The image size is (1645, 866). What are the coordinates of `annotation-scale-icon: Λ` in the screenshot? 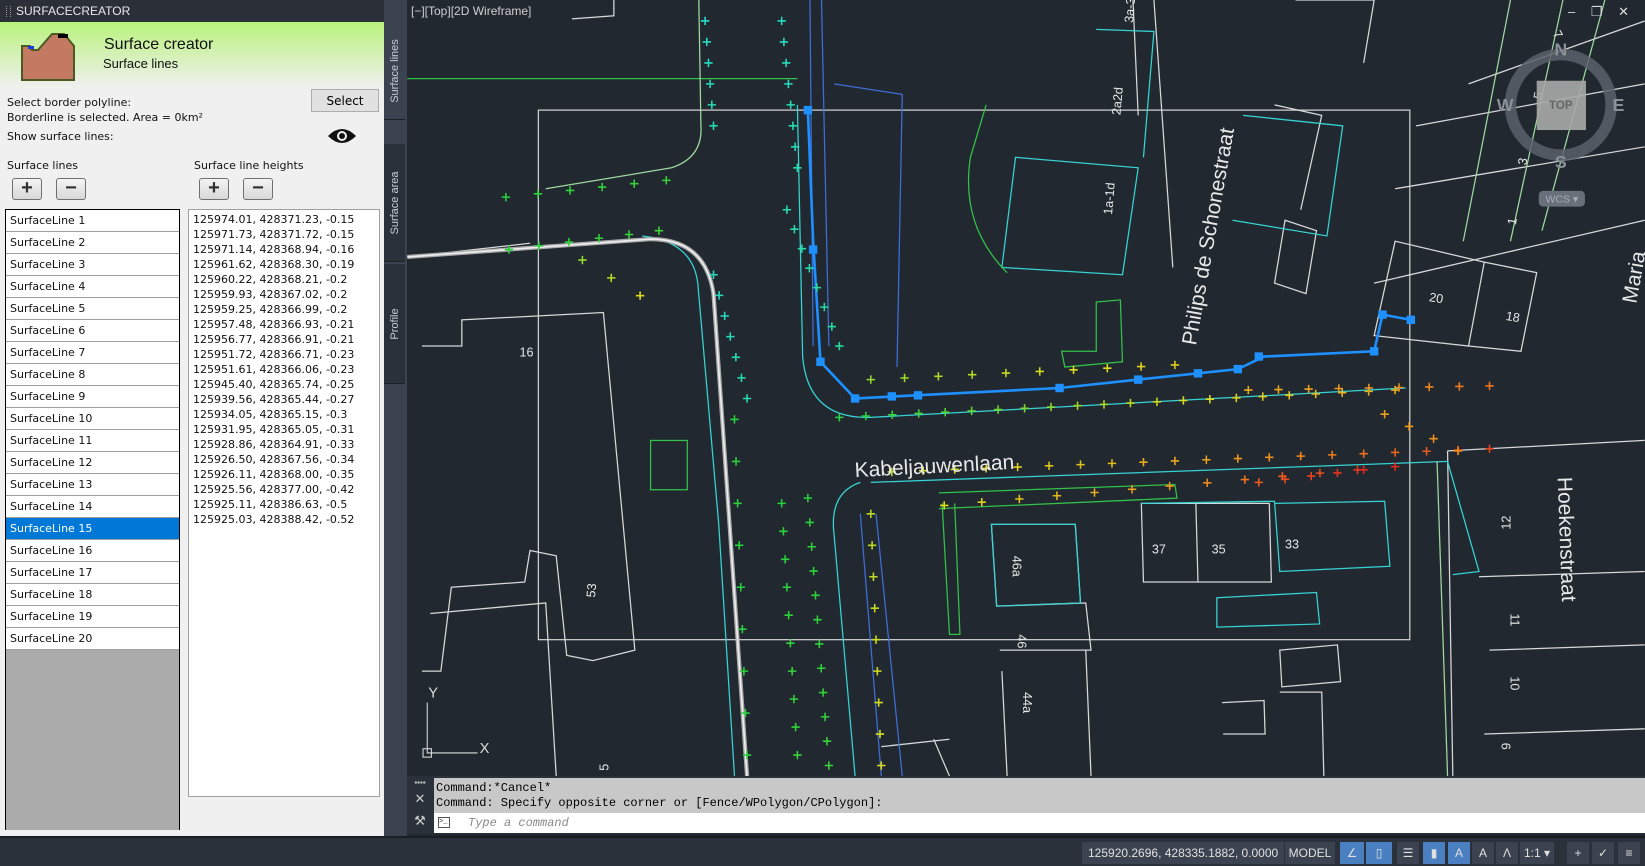 It's located at (1507, 853).